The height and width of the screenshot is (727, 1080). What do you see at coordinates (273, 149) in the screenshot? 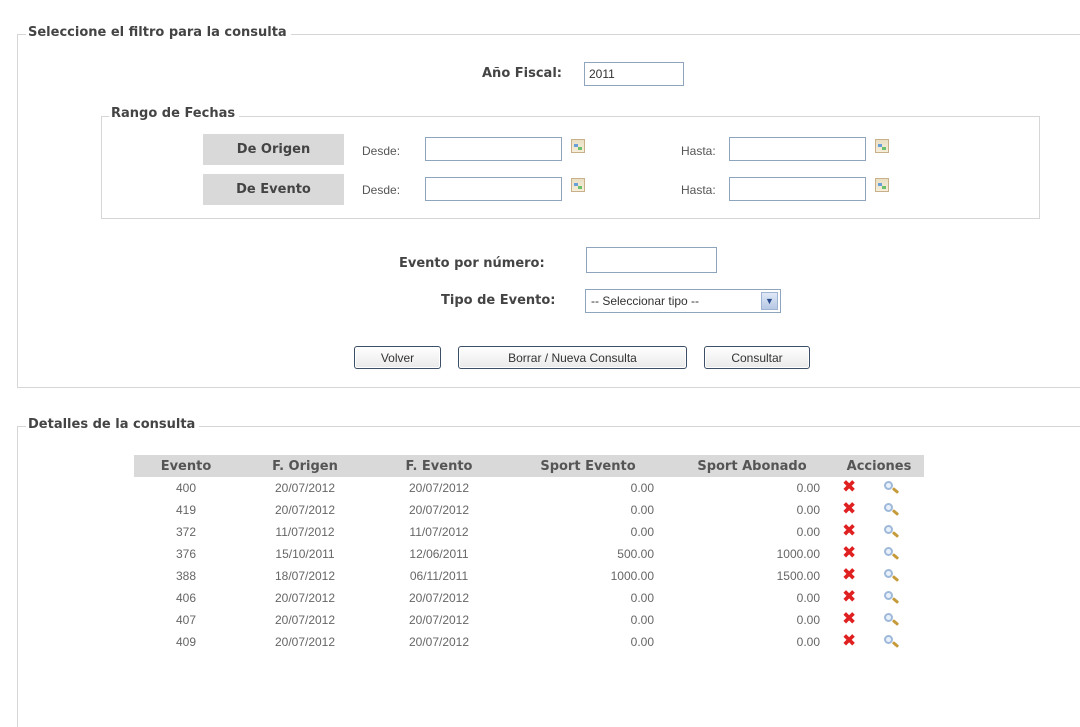
I see `origin-label: De Origen` at bounding box center [273, 149].